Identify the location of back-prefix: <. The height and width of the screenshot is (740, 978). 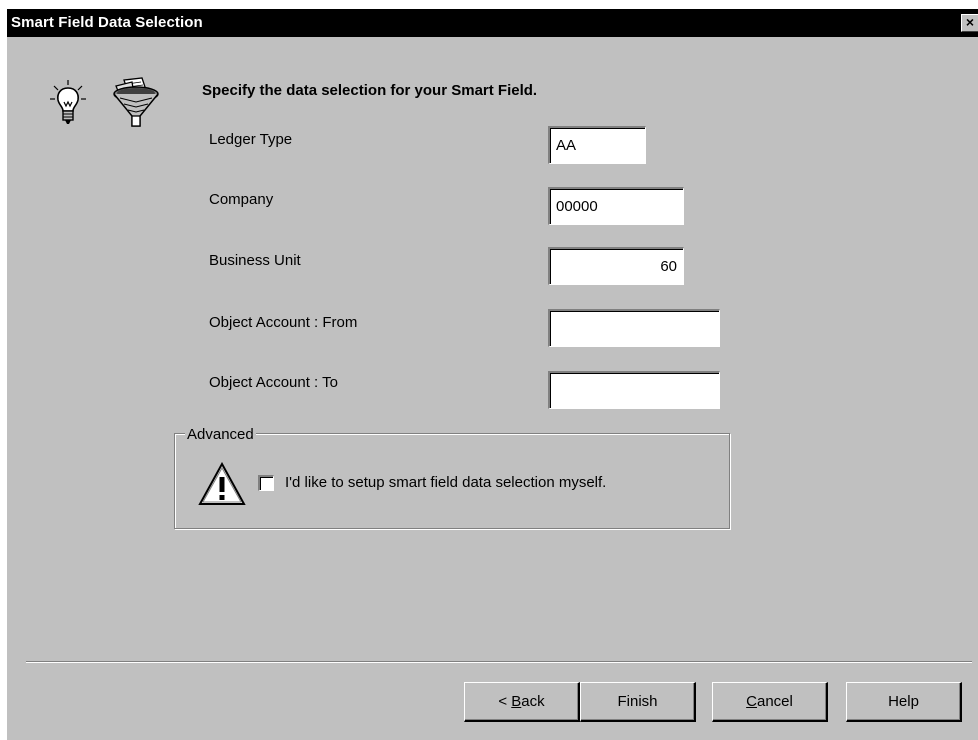
(505, 701).